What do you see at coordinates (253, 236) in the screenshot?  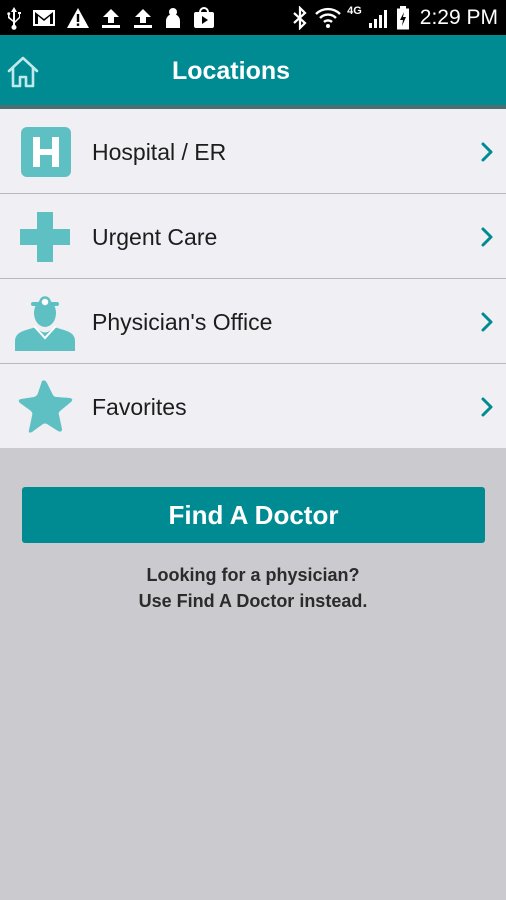 I see `list-item-urgent-care: Urgent Care` at bounding box center [253, 236].